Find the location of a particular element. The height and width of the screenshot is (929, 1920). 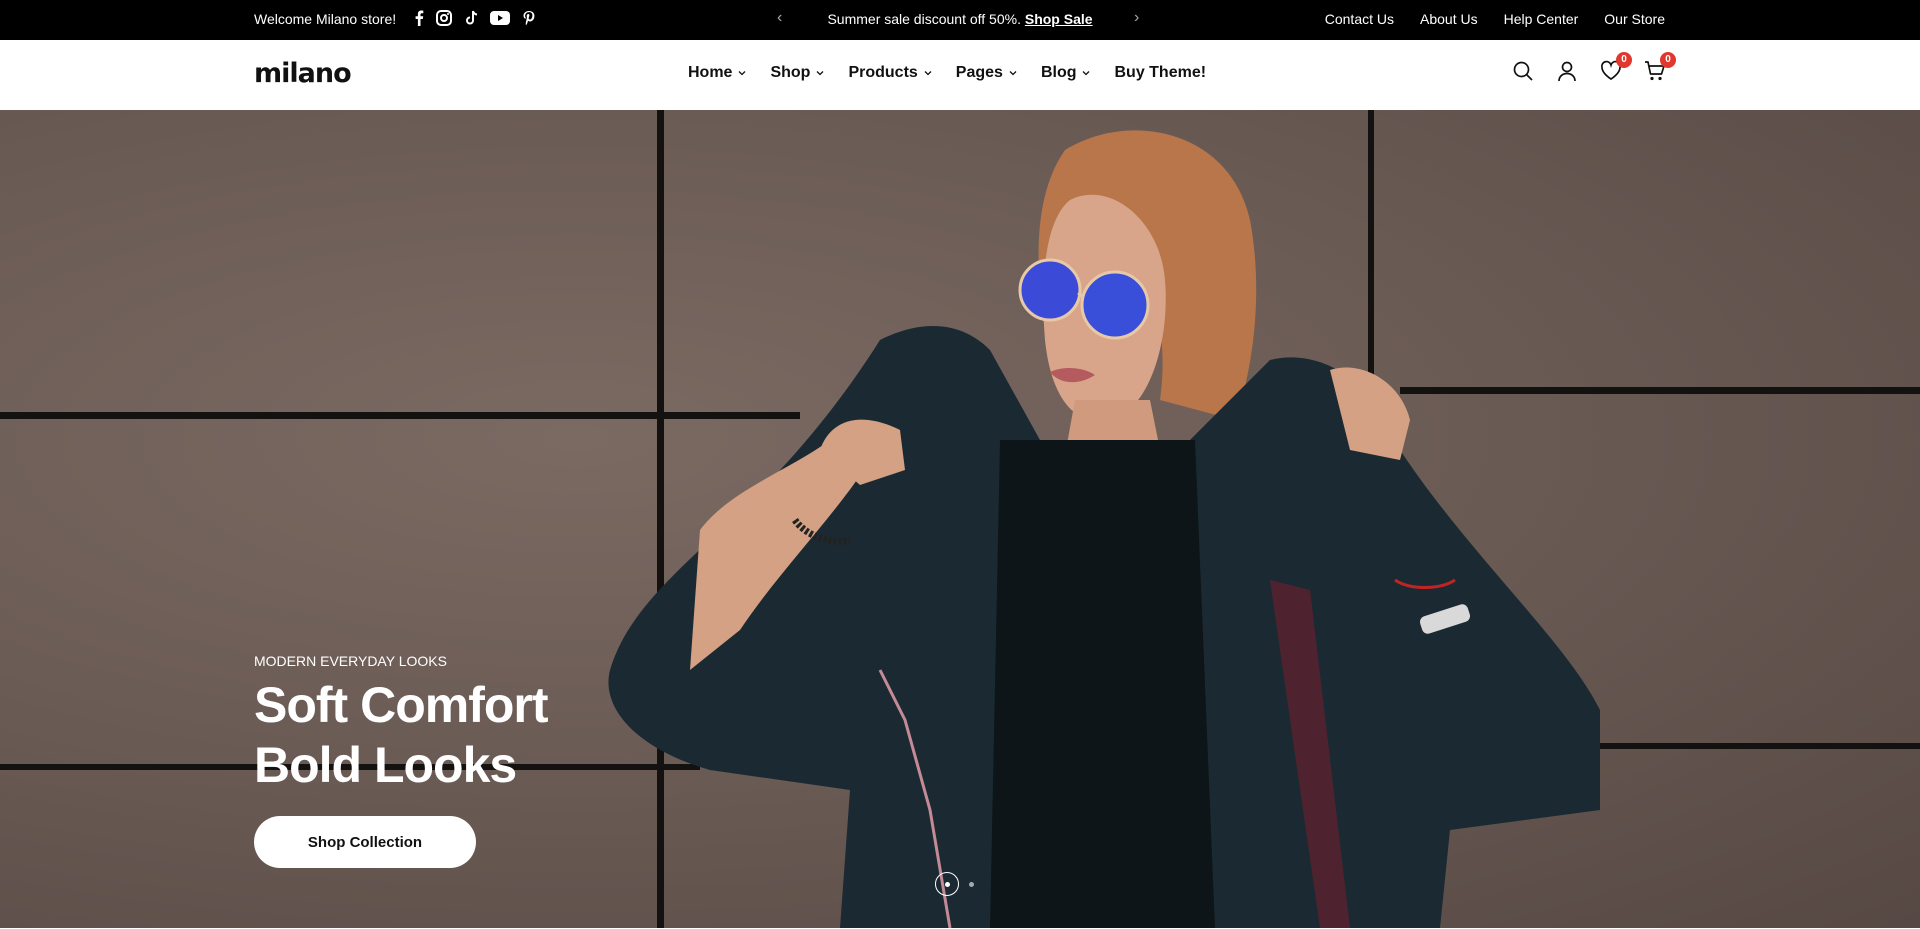

nav-products: Products is located at coordinates (890, 73).